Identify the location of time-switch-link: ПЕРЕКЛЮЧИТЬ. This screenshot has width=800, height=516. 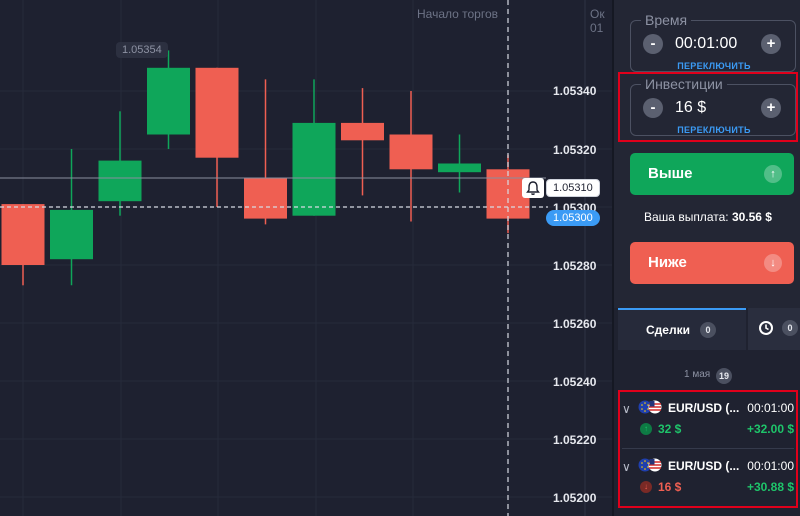
(714, 66).